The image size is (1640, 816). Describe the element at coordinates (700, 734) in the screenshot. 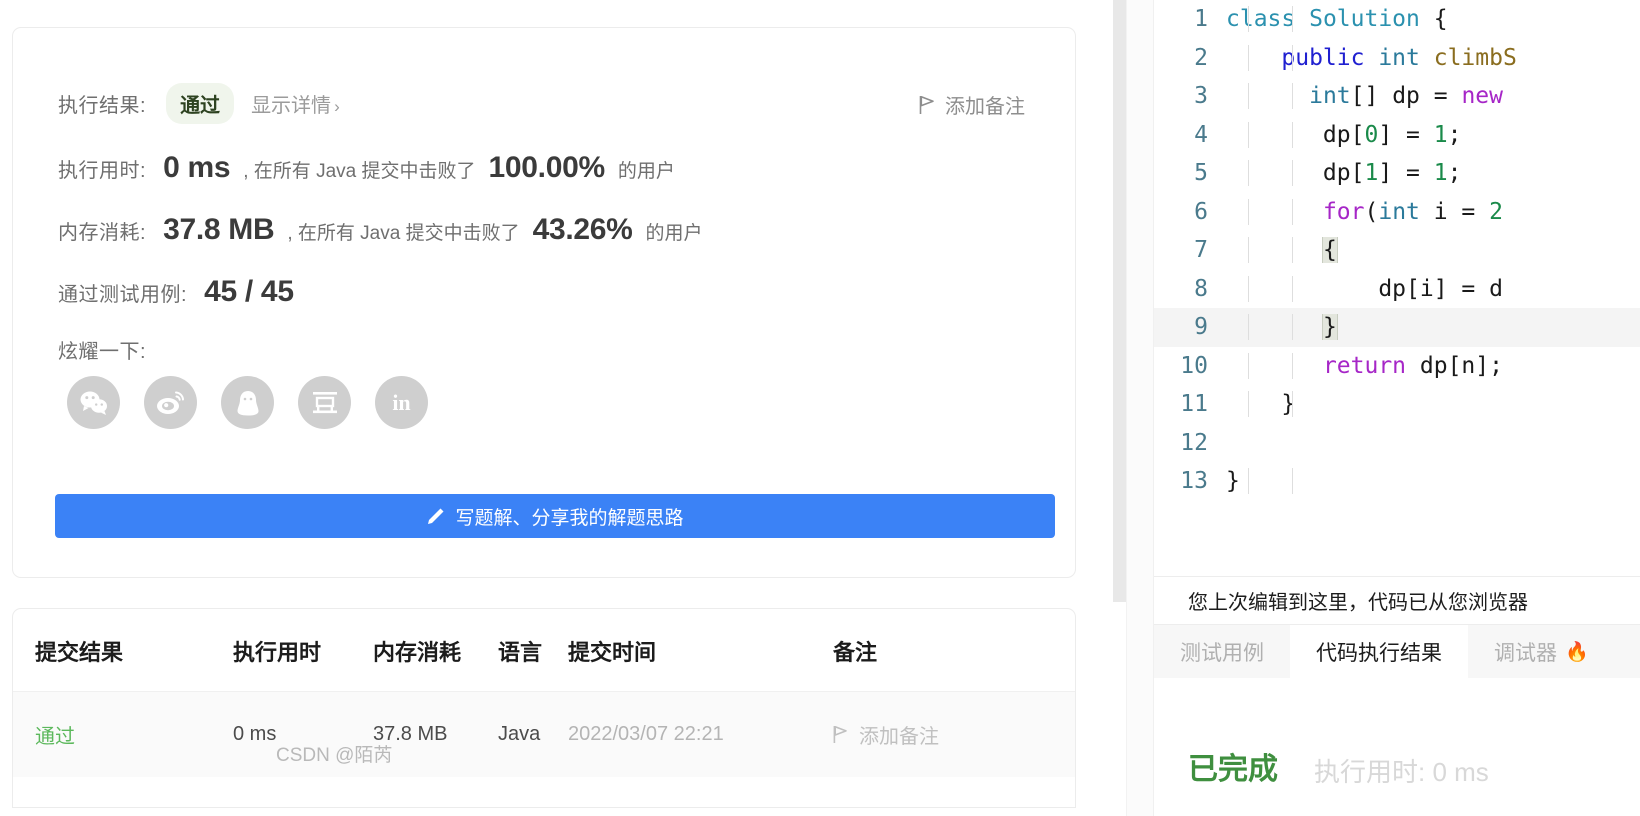

I see `cell-time: 2022/03/07 22:21` at that location.